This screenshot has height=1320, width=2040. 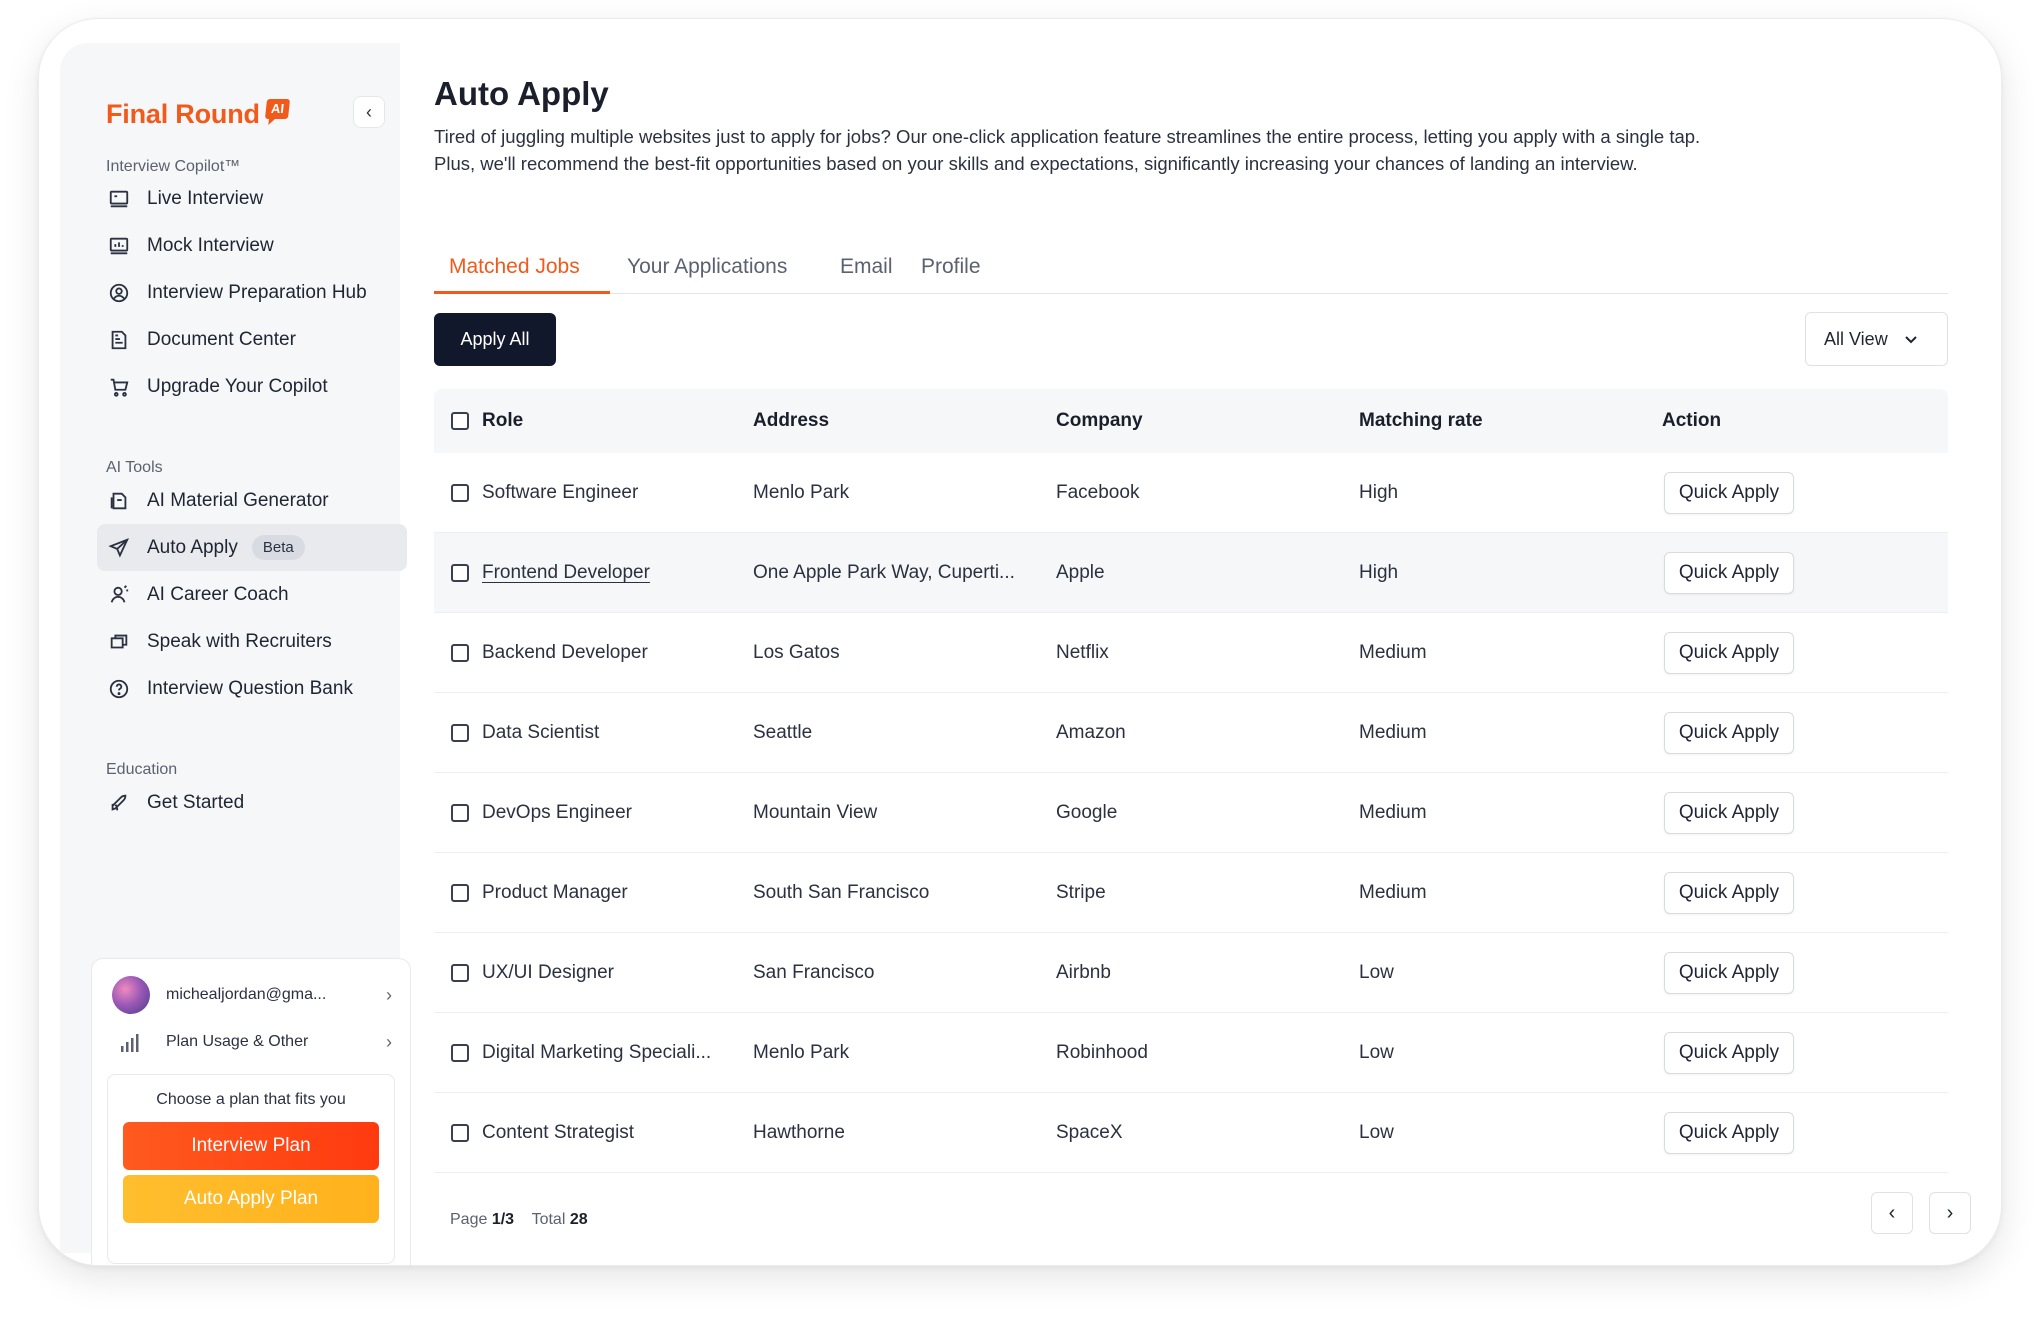 I want to click on sidebar-item-label: Document Center, so click(x=221, y=339).